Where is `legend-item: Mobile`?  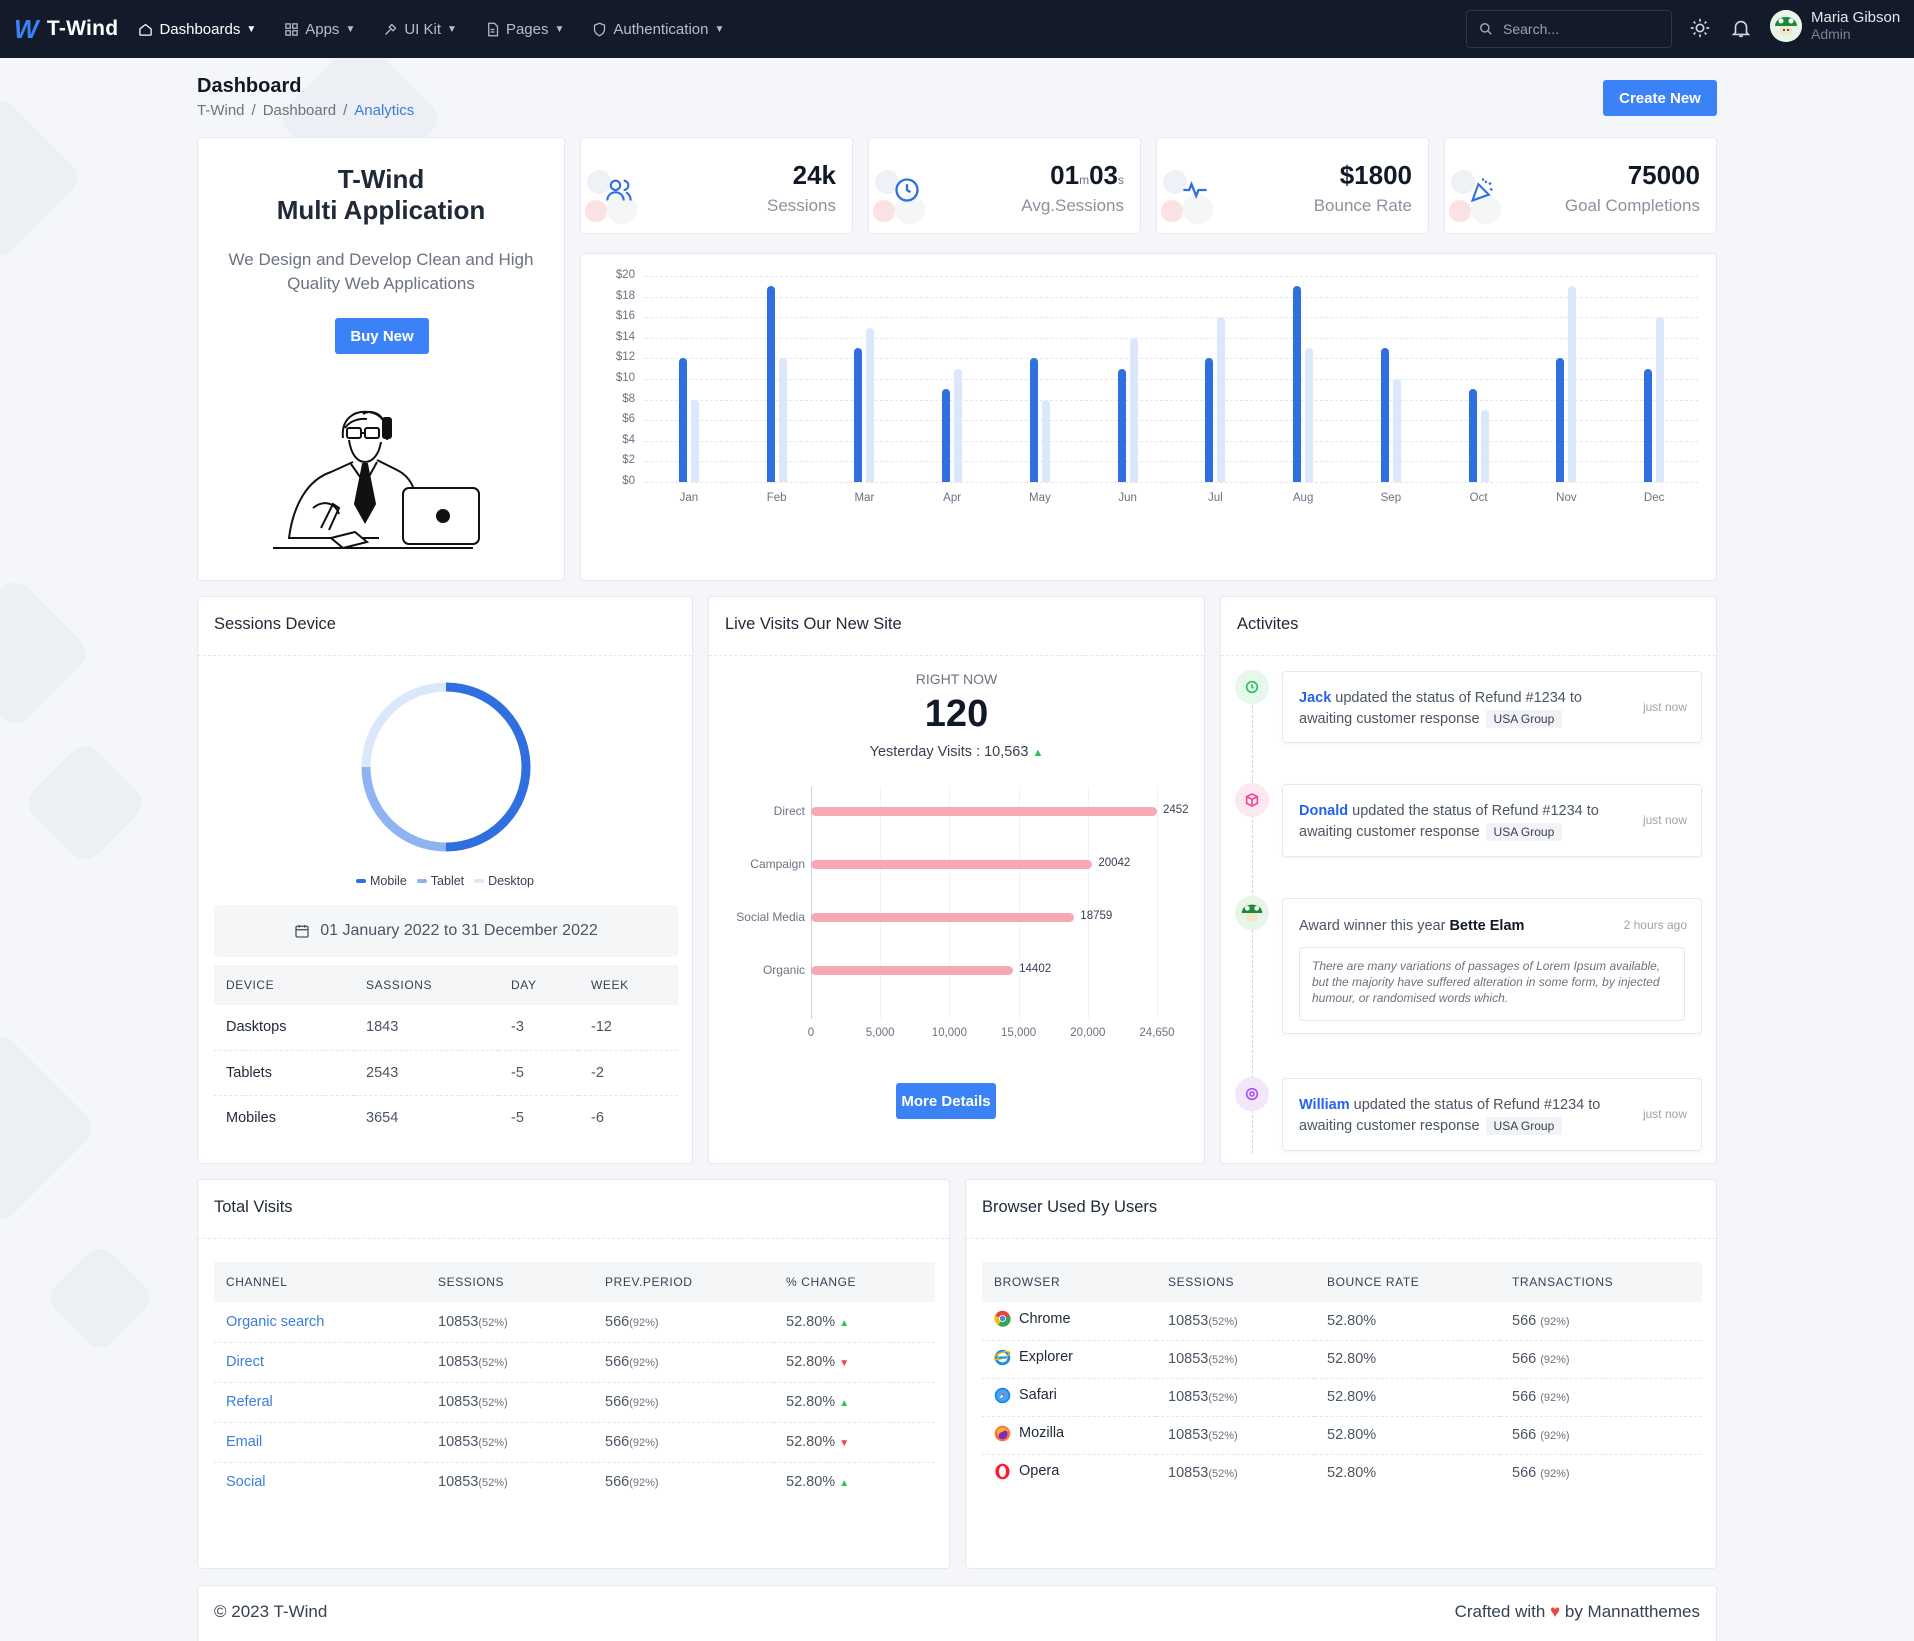 legend-item: Mobile is located at coordinates (381, 881).